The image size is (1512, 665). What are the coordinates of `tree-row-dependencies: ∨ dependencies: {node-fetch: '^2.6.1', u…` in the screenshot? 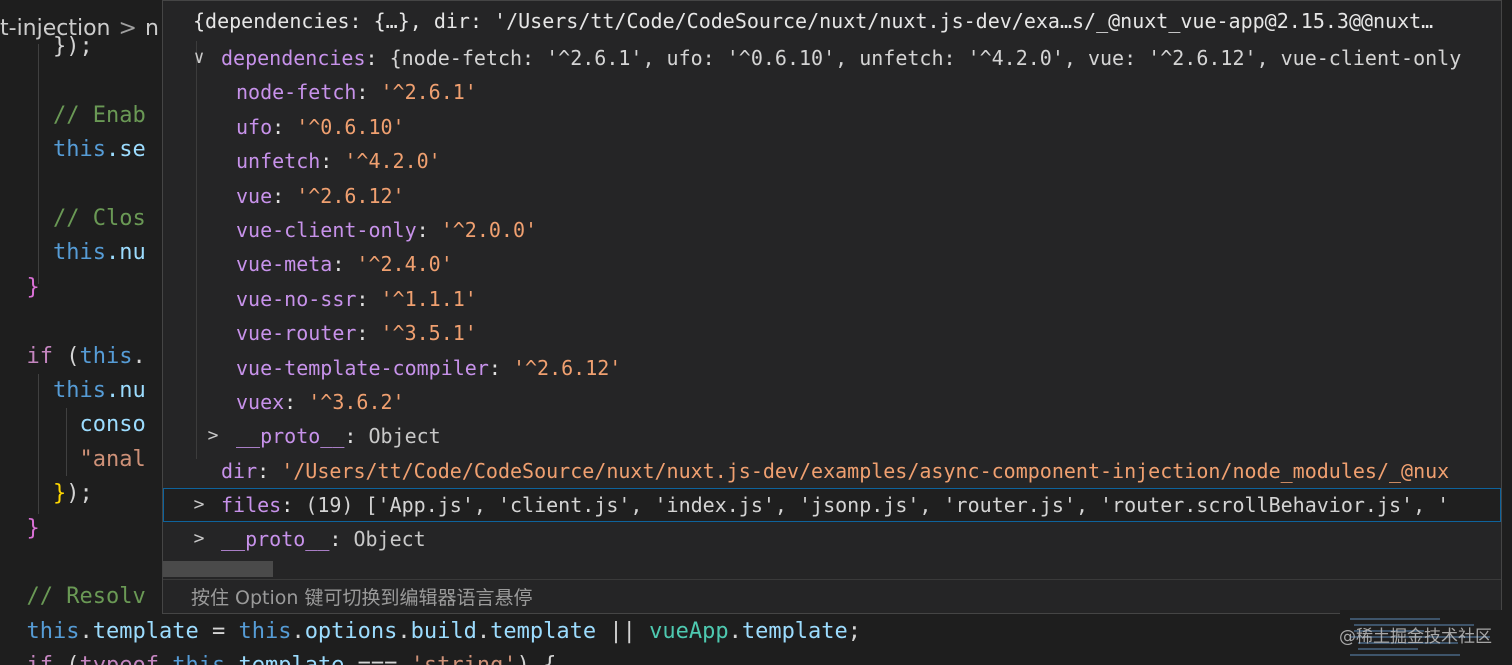 It's located at (832, 58).